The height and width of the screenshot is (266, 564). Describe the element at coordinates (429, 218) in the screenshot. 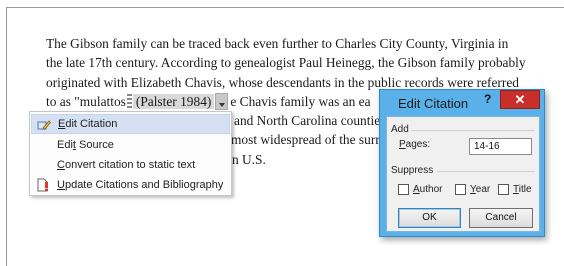

I see `ok-button: OK` at that location.